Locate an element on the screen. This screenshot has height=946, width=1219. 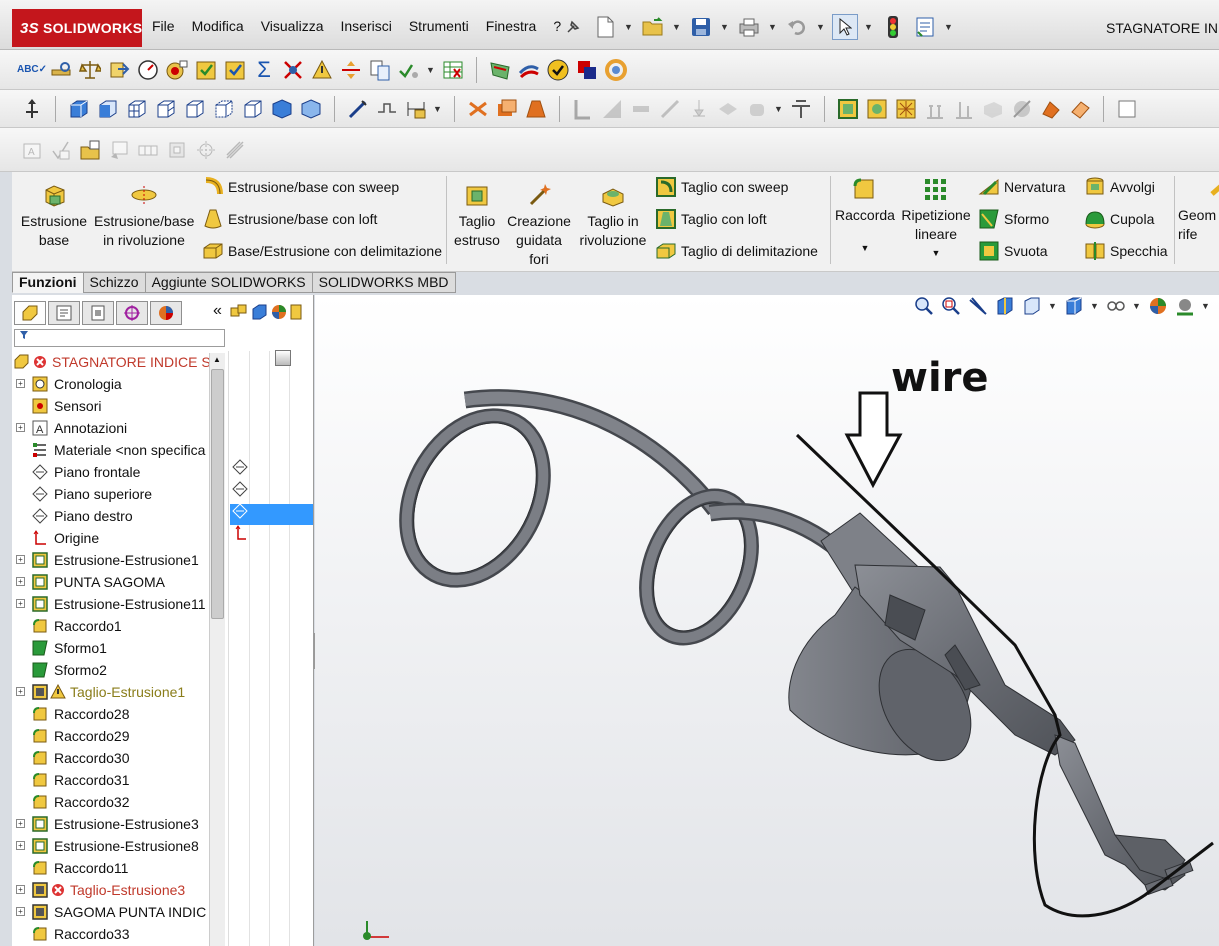
sheet-metal-9-icon is located at coordinates (1080, 109).